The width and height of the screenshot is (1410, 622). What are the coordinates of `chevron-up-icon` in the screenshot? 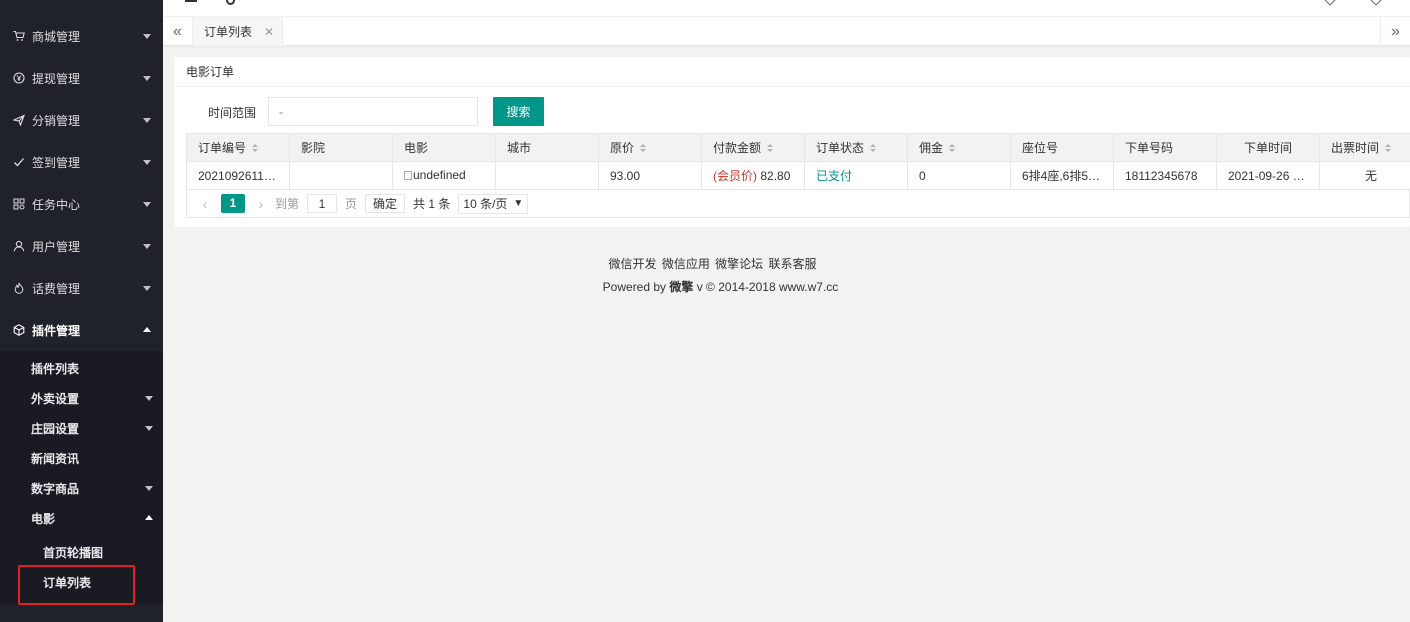 It's located at (149, 517).